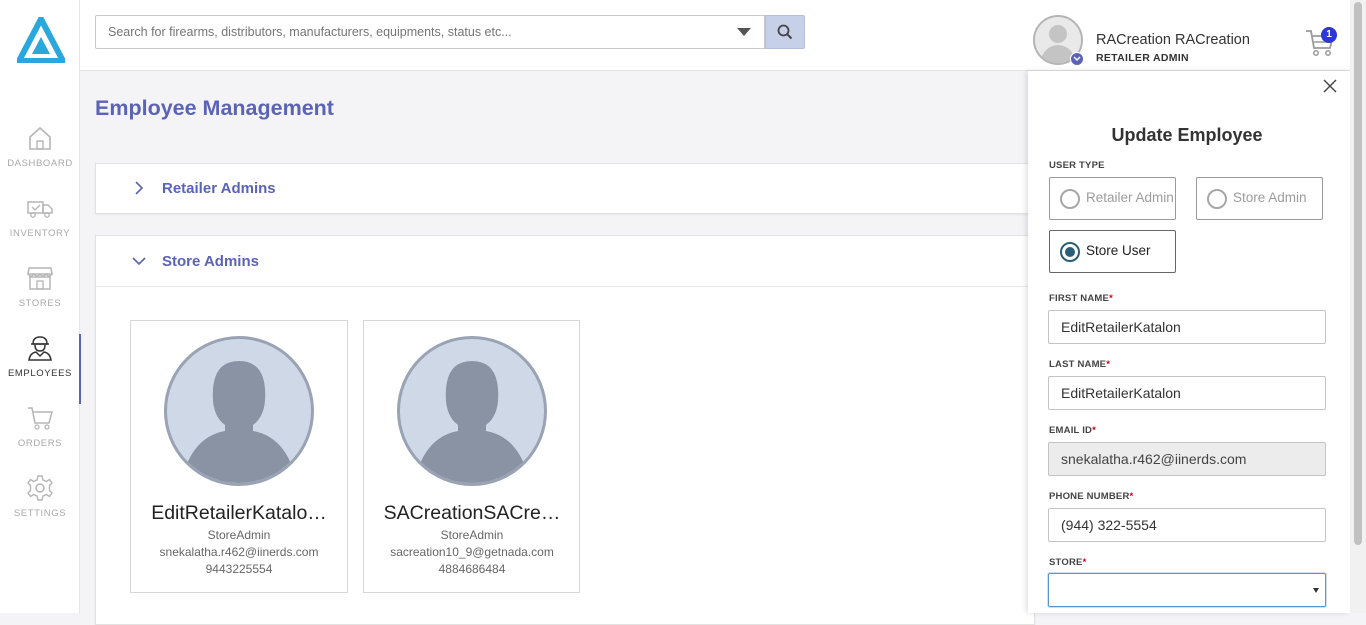 The width and height of the screenshot is (1366, 625). Describe the element at coordinates (565, 261) in the screenshot. I see `store-admins-header: Store Admins` at that location.